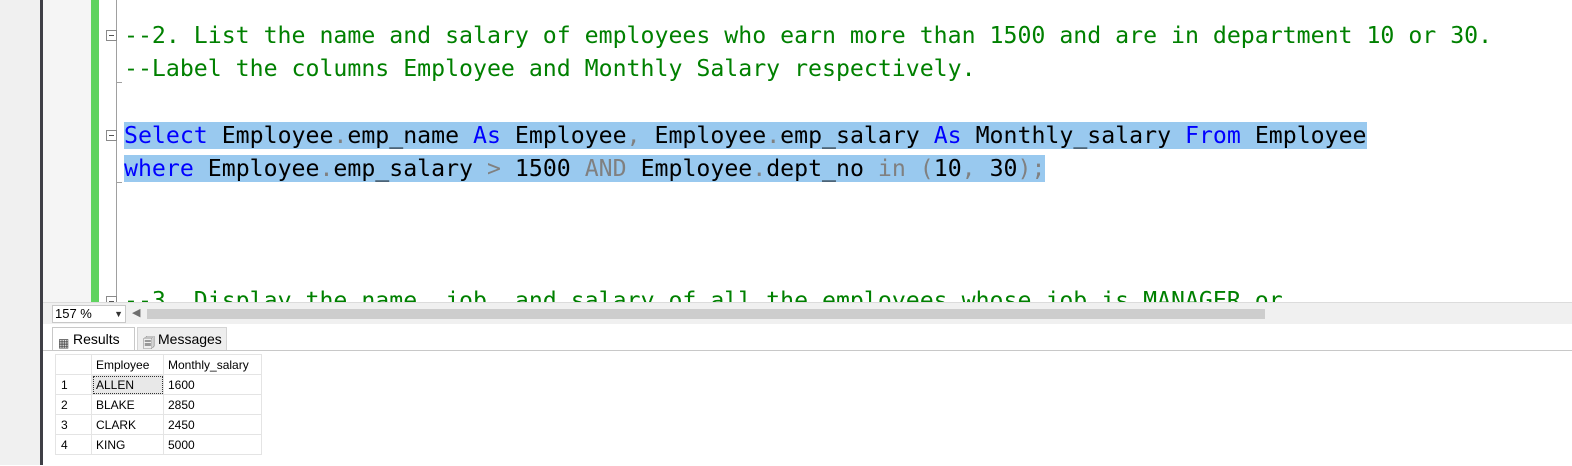  What do you see at coordinates (118, 314) in the screenshot?
I see `chevron-down-icon: ▼` at bounding box center [118, 314].